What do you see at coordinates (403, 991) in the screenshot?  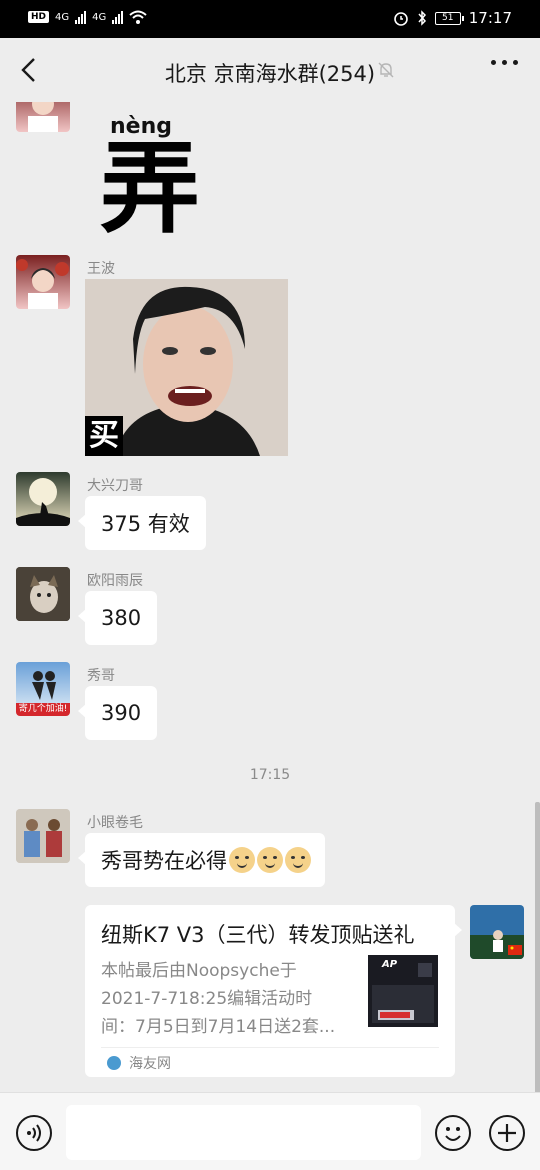 I see `card-thumbnail: AP` at bounding box center [403, 991].